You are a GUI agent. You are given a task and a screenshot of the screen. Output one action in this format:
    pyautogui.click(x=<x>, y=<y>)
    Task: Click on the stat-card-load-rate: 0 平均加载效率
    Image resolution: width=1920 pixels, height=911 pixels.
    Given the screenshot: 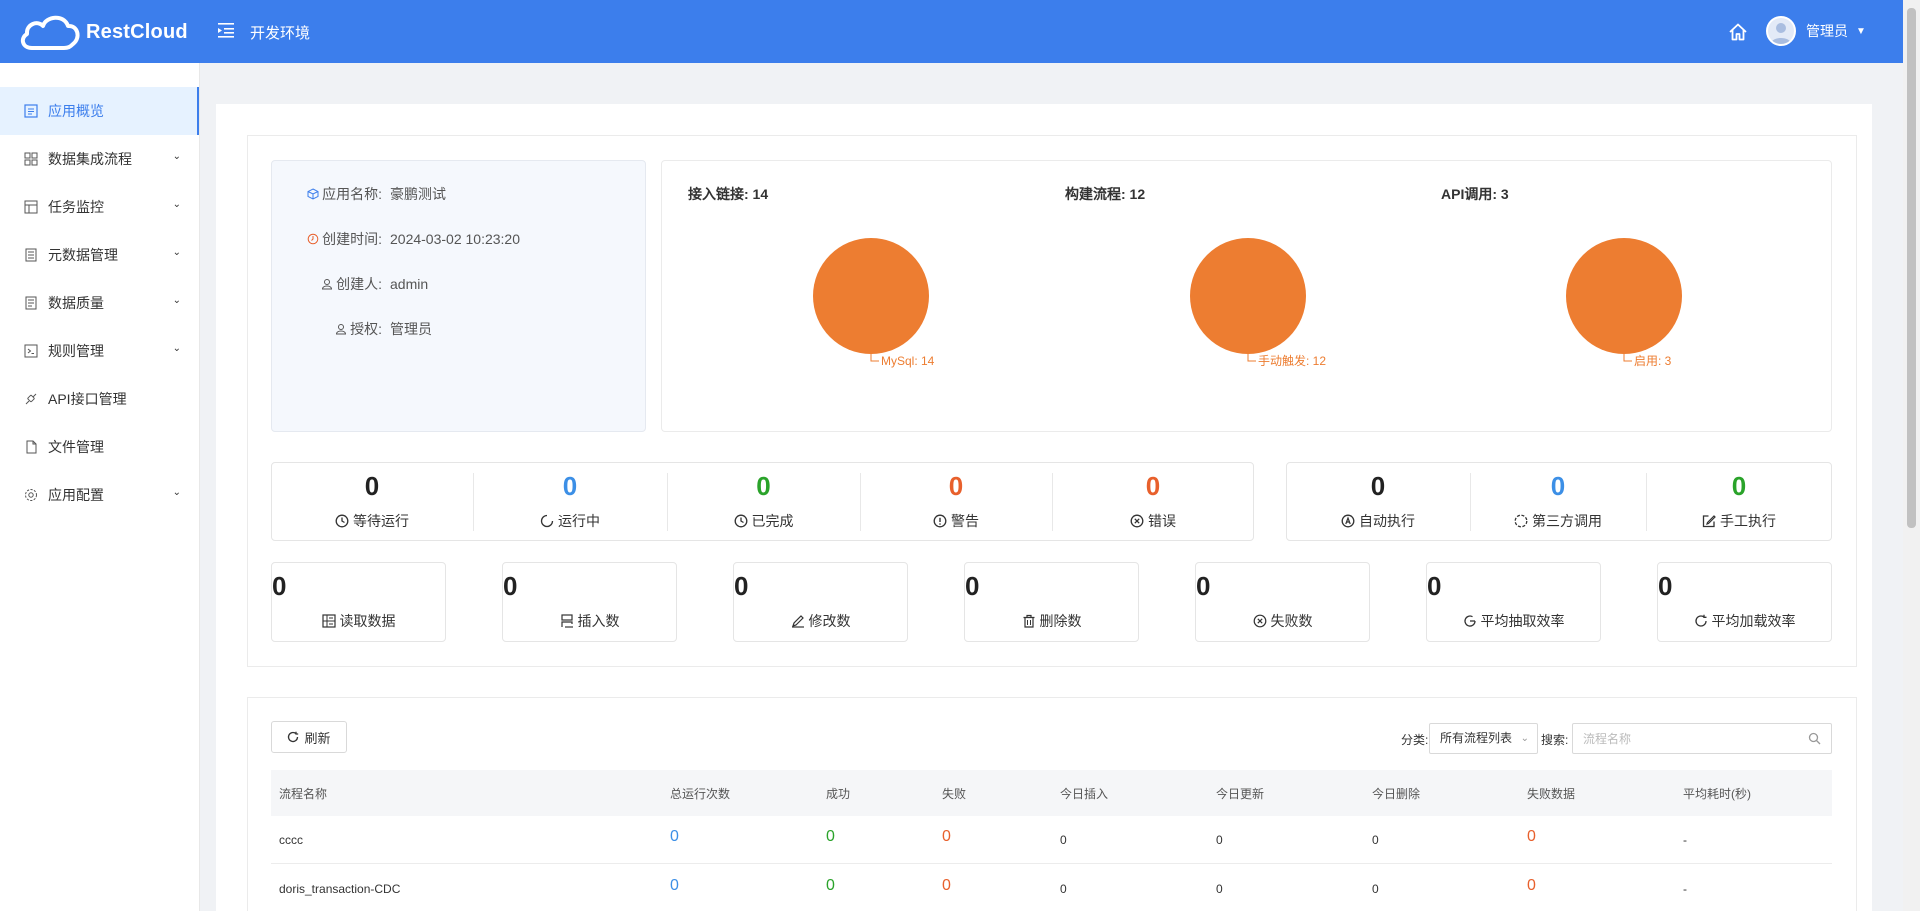 What is the action you would take?
    pyautogui.click(x=1744, y=602)
    